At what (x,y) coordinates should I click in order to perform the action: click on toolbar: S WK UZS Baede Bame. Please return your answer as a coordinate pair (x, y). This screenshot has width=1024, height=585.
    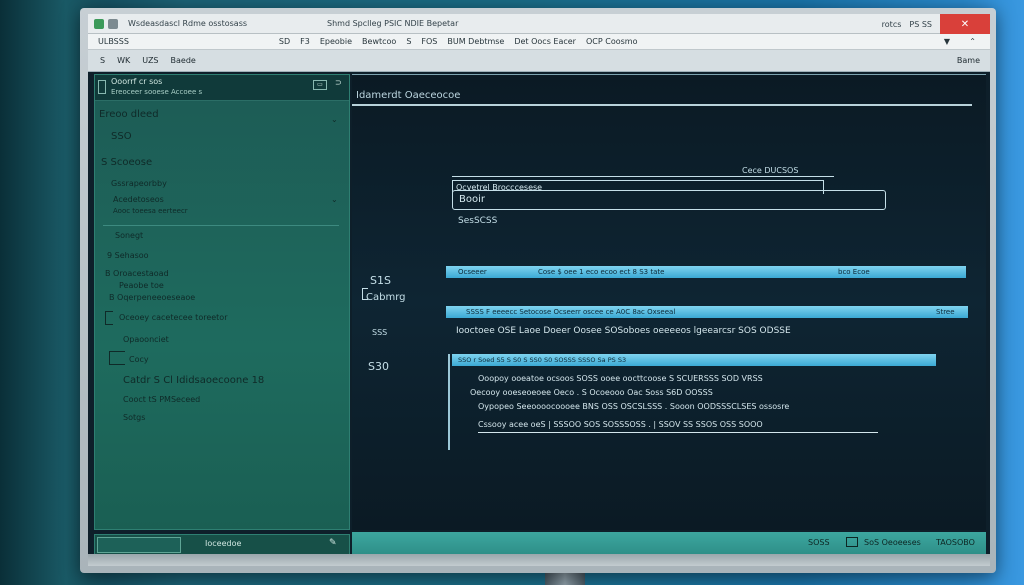
    Looking at the image, I should click on (539, 61).